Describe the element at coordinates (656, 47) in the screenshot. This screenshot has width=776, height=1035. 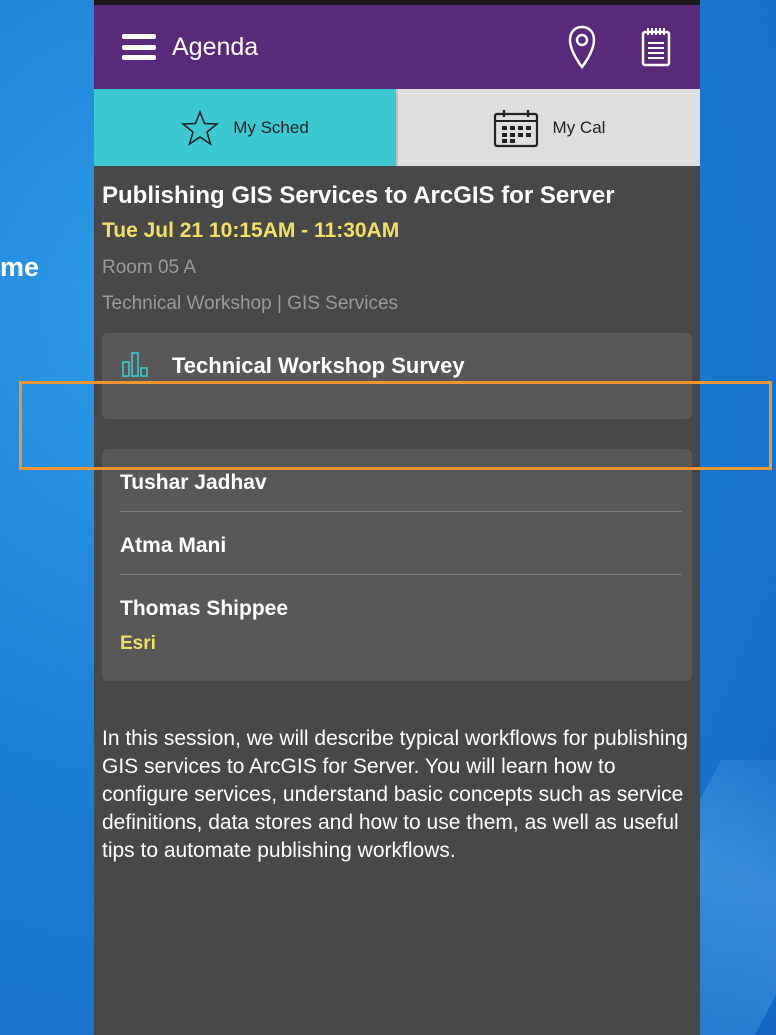
I see `notepad-icon` at that location.